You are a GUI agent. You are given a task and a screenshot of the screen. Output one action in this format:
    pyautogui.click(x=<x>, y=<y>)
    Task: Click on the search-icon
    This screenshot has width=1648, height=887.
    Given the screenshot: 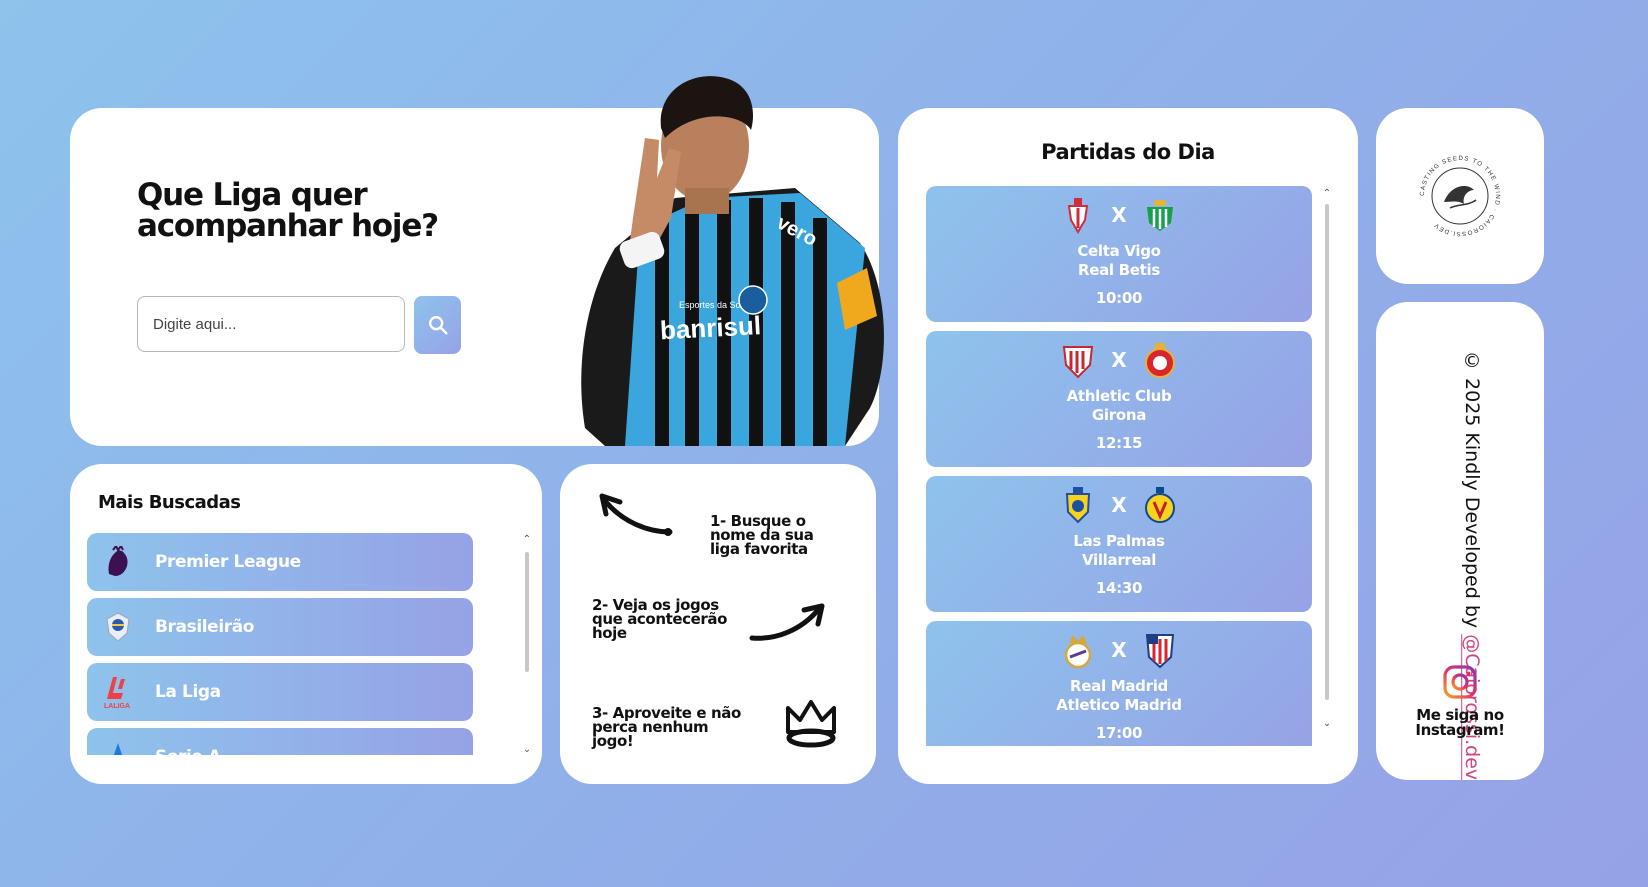 What is the action you would take?
    pyautogui.click(x=438, y=325)
    